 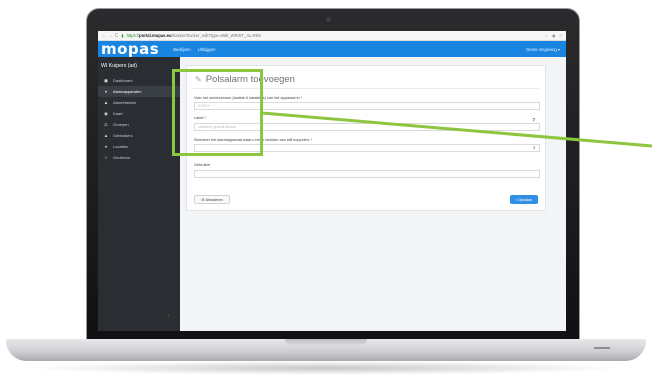 I want to click on cancel-icon: ⊘, so click(x=203, y=200).